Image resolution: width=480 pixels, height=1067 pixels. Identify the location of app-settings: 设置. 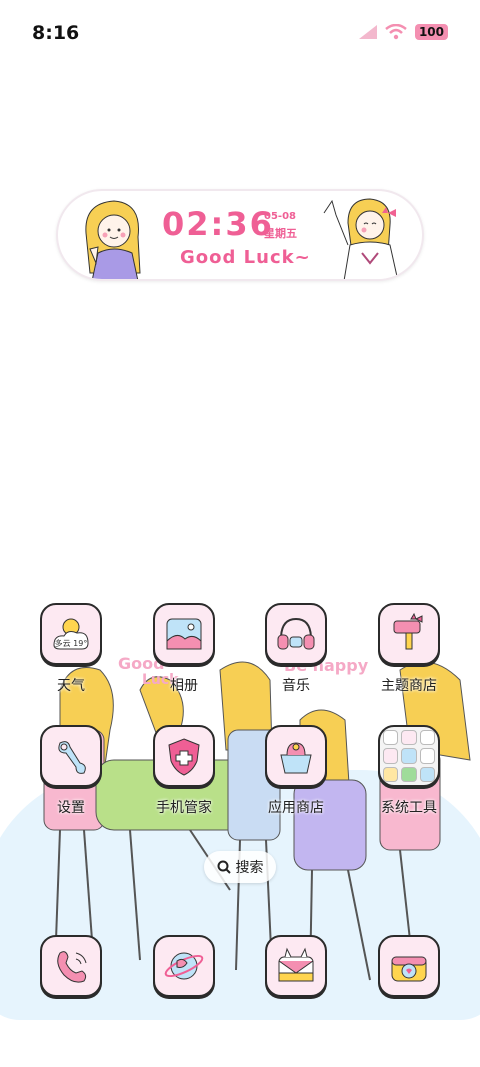
(71, 771).